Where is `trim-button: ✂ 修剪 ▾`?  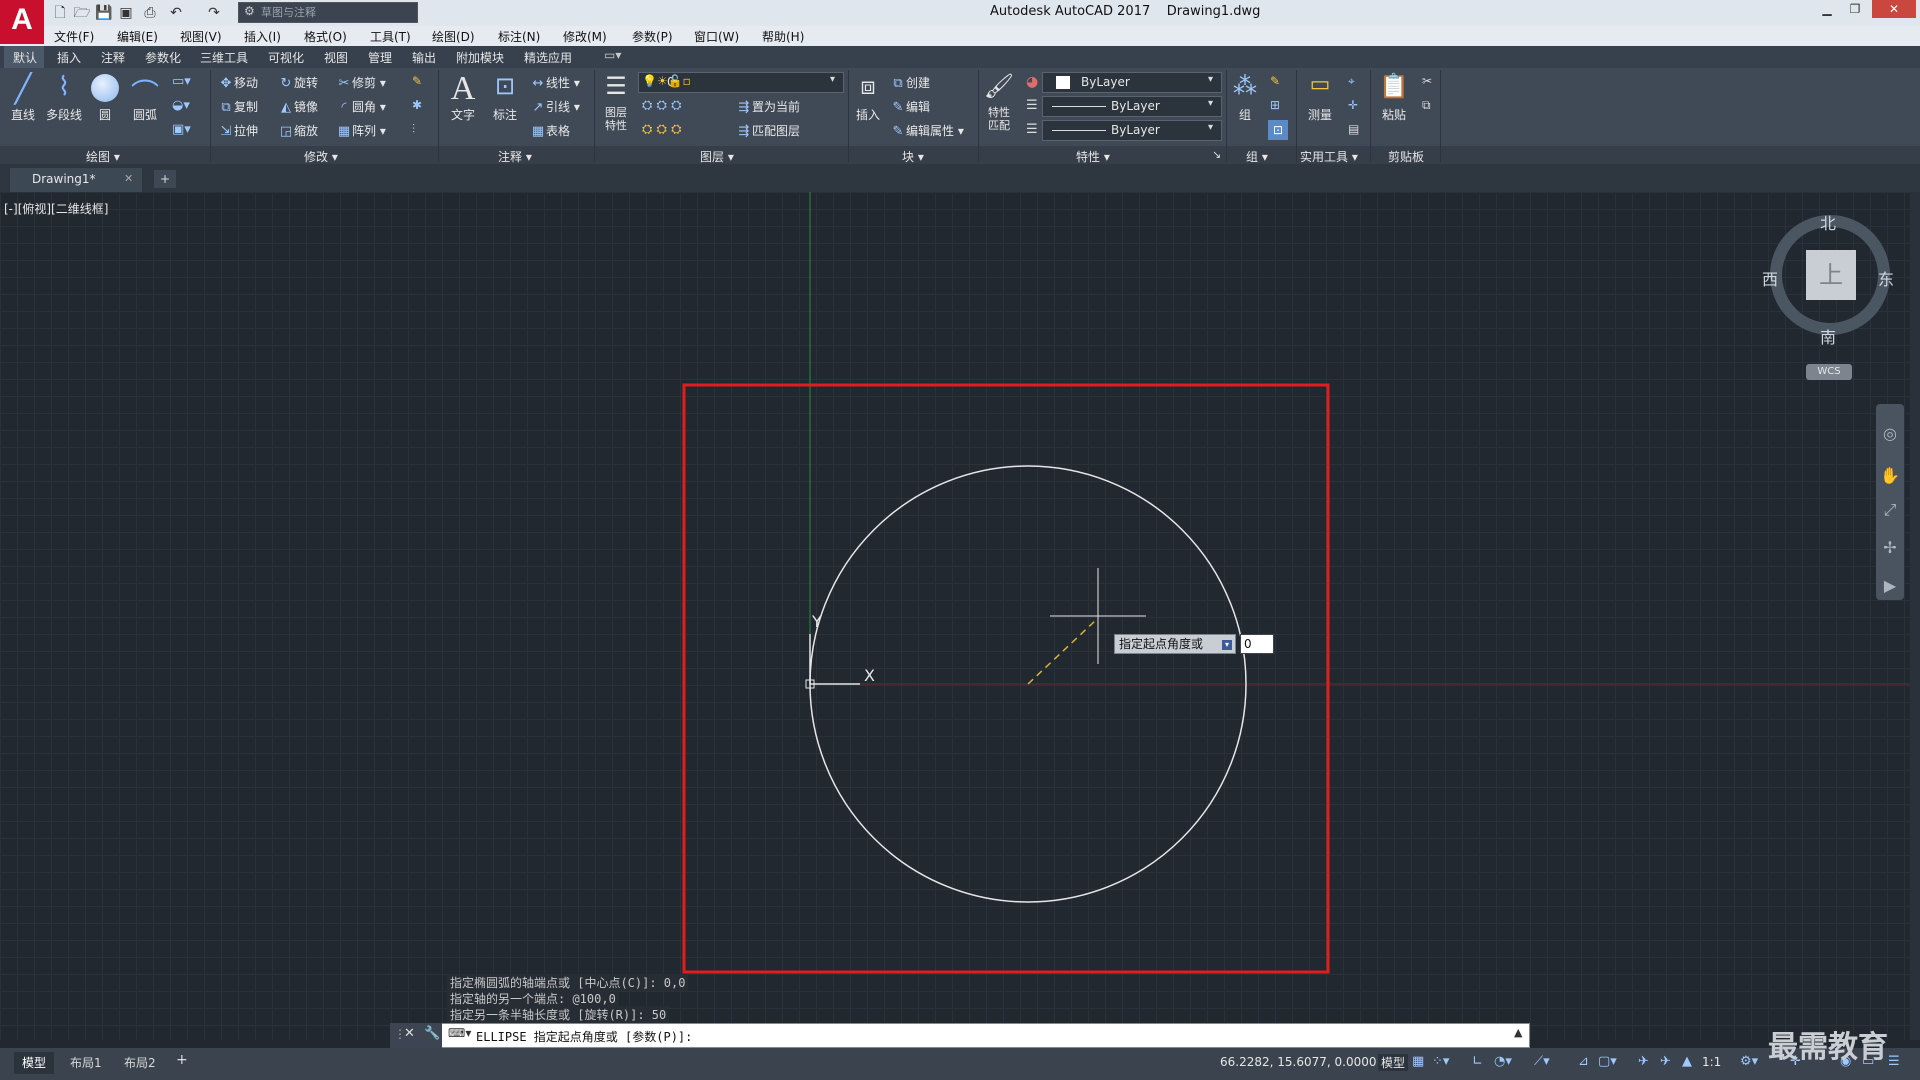 trim-button: ✂ 修剪 ▾ is located at coordinates (361, 83).